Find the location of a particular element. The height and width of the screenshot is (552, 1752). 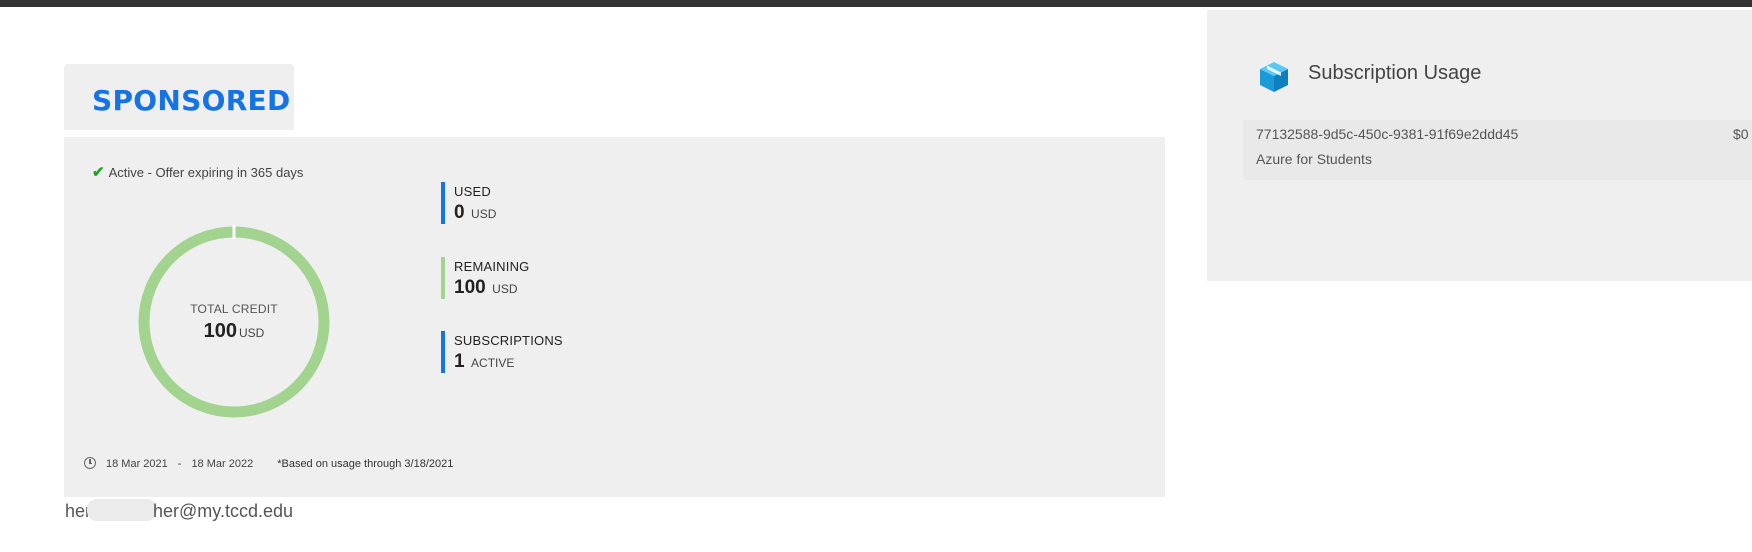

stat-remaining-label: REMAINING is located at coordinates (492, 266).